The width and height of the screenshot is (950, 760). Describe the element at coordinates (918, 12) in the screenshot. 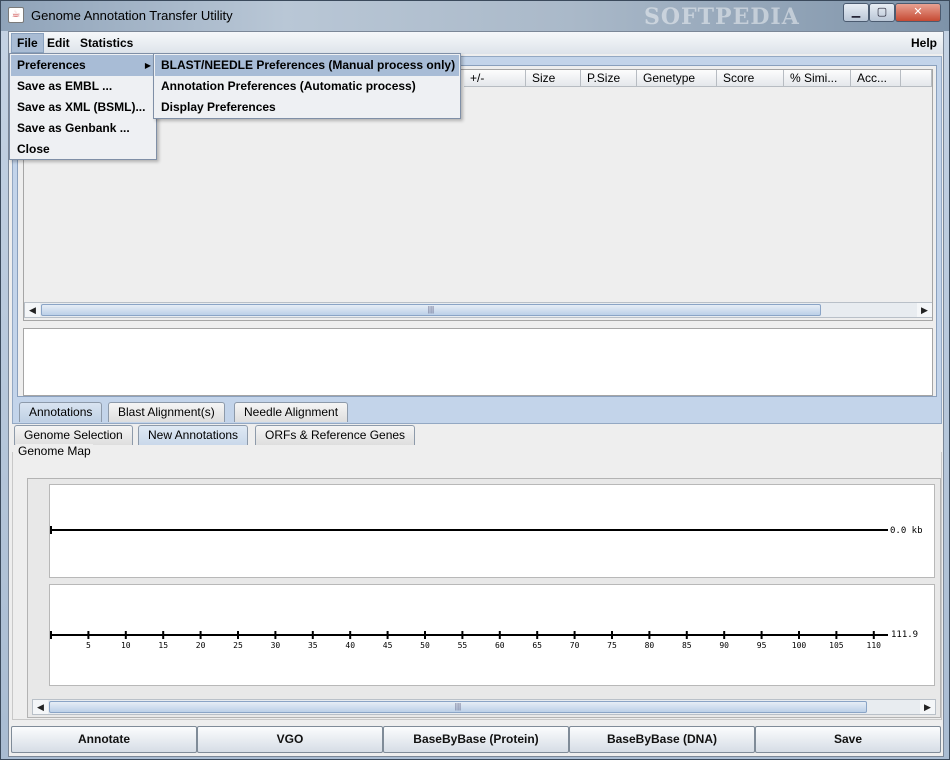

I see `close-window-button: ✕` at that location.